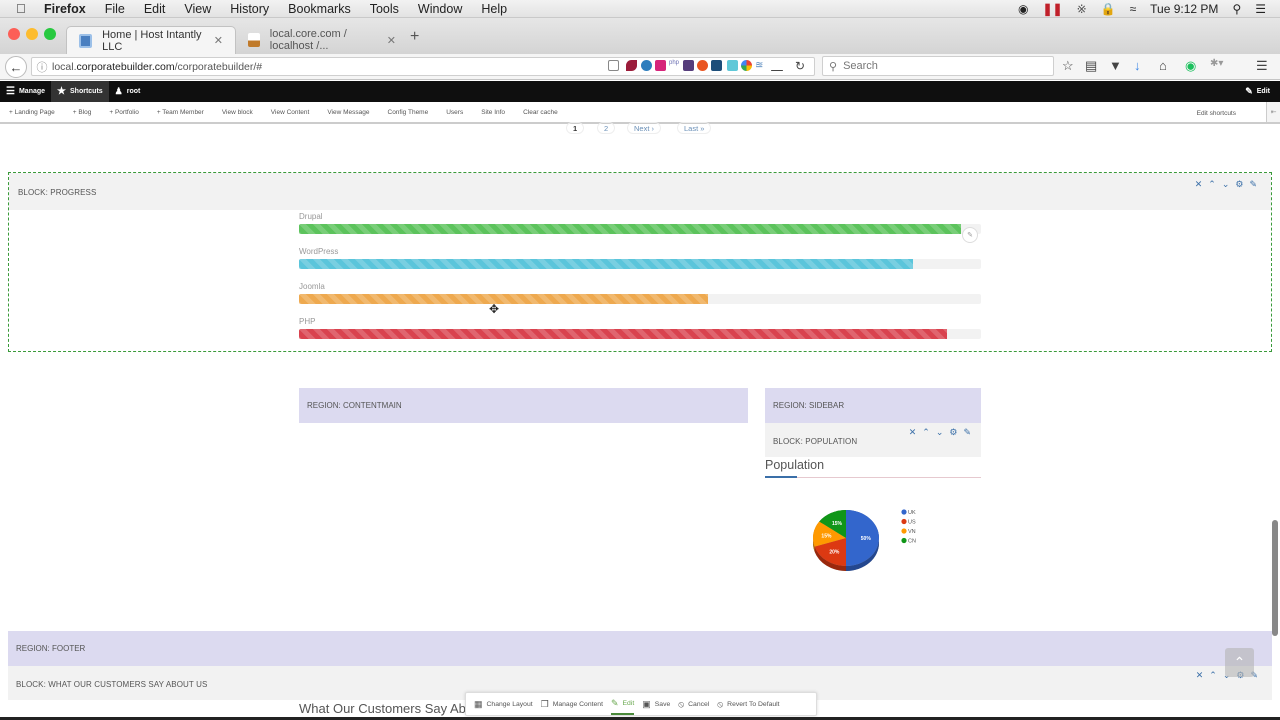 The image size is (1280, 720). Describe the element at coordinates (118, 91) in the screenshot. I see `user-icon: ♟` at that location.